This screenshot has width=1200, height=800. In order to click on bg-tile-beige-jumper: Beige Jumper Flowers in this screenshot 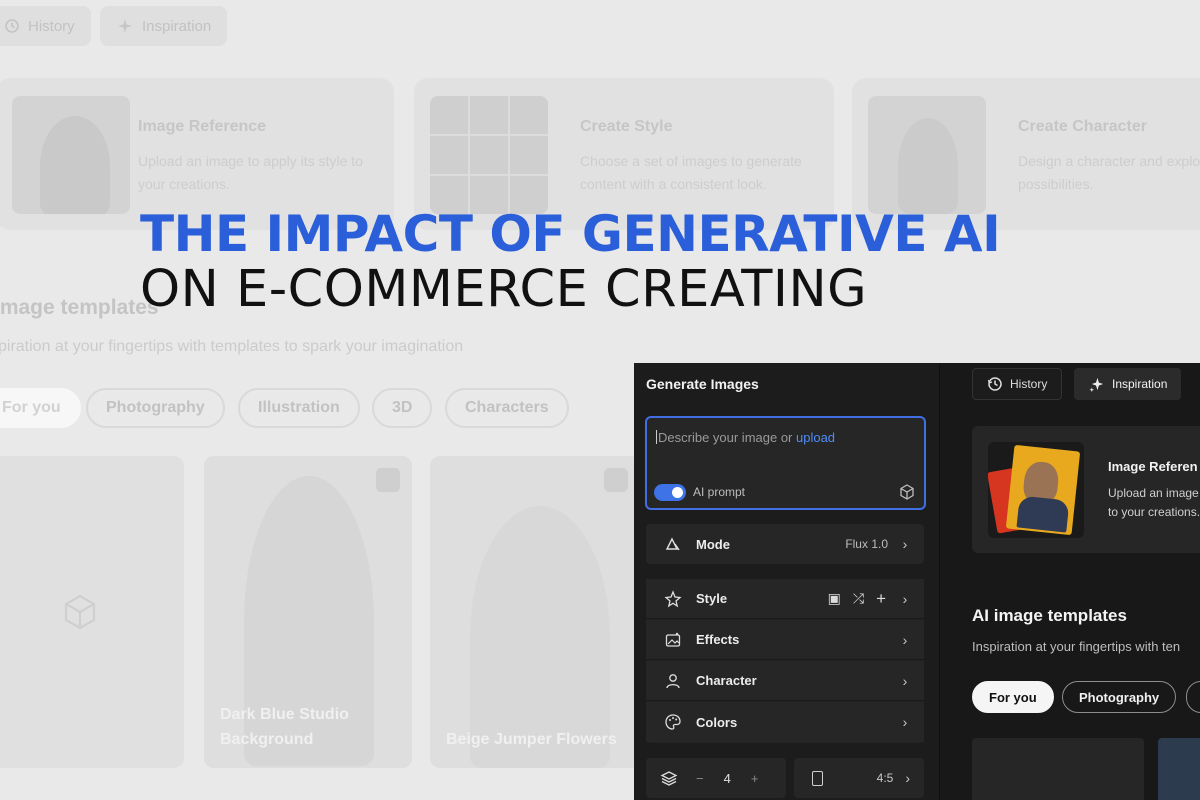, I will do `click(535, 612)`.